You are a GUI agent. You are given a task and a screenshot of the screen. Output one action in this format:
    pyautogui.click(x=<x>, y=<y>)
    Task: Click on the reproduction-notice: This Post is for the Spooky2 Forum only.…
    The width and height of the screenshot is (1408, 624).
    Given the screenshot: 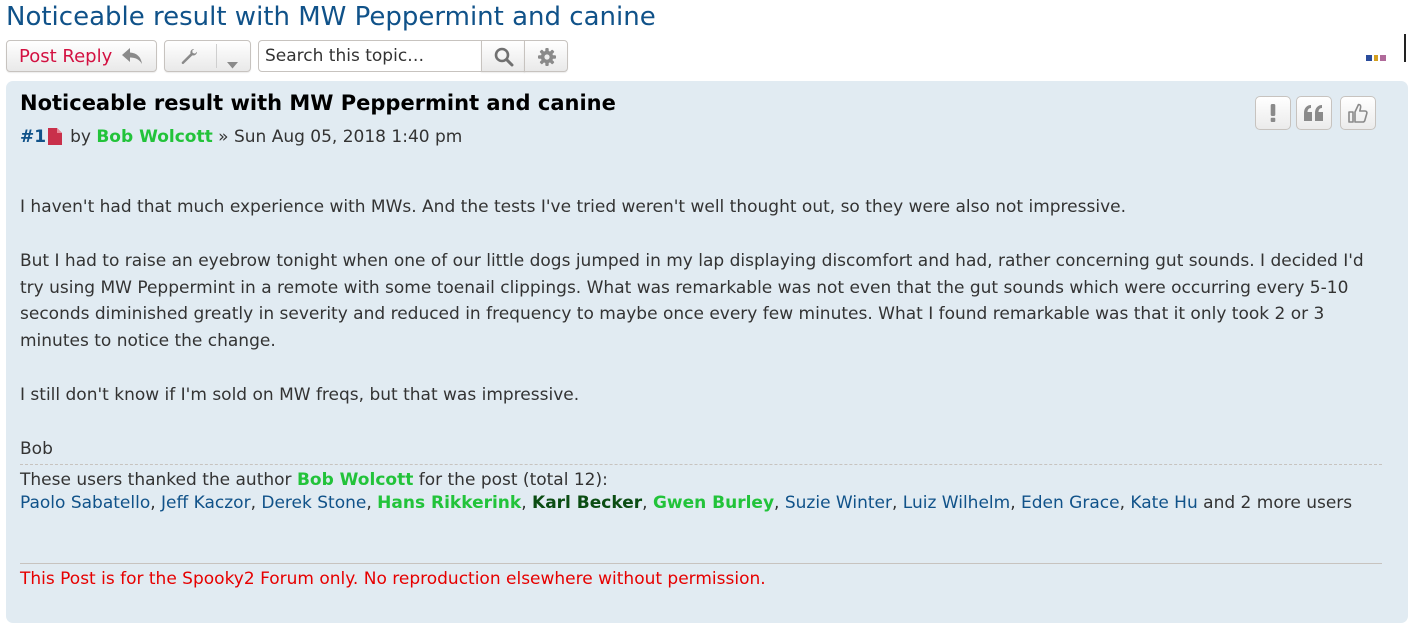 What is the action you would take?
    pyautogui.click(x=393, y=579)
    